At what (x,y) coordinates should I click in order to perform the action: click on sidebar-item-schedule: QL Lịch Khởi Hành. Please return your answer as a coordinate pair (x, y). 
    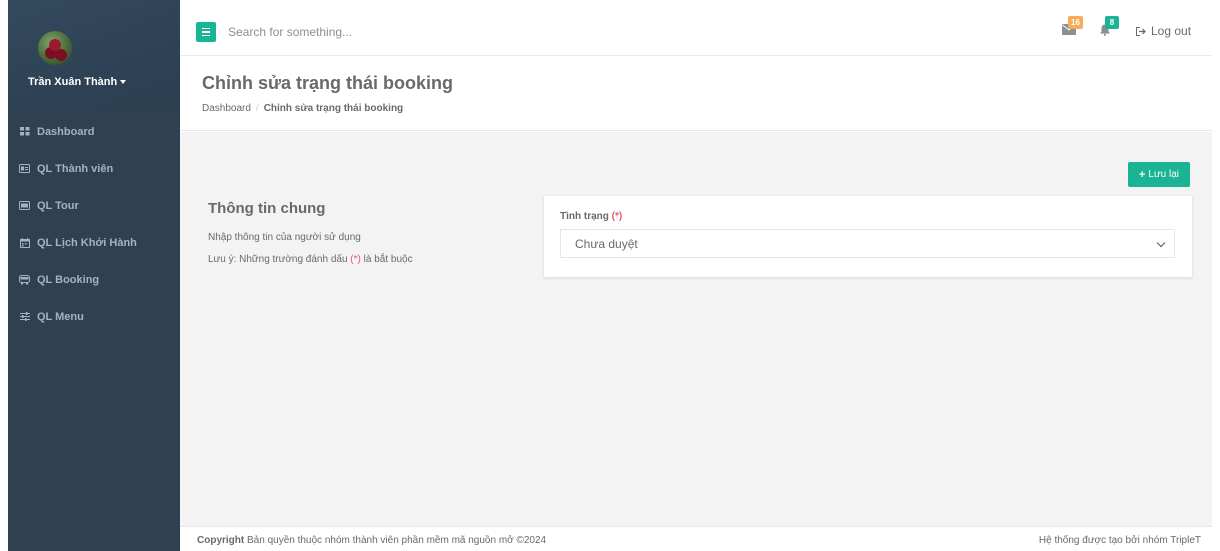
    Looking at the image, I should click on (94, 242).